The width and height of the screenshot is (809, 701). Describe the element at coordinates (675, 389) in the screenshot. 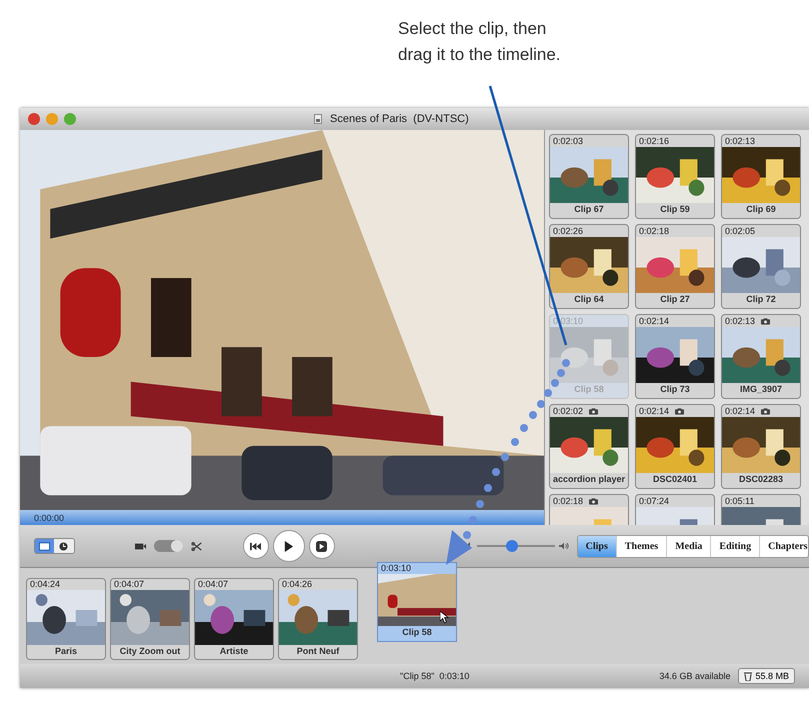

I see `clip-name: Clip 73` at that location.